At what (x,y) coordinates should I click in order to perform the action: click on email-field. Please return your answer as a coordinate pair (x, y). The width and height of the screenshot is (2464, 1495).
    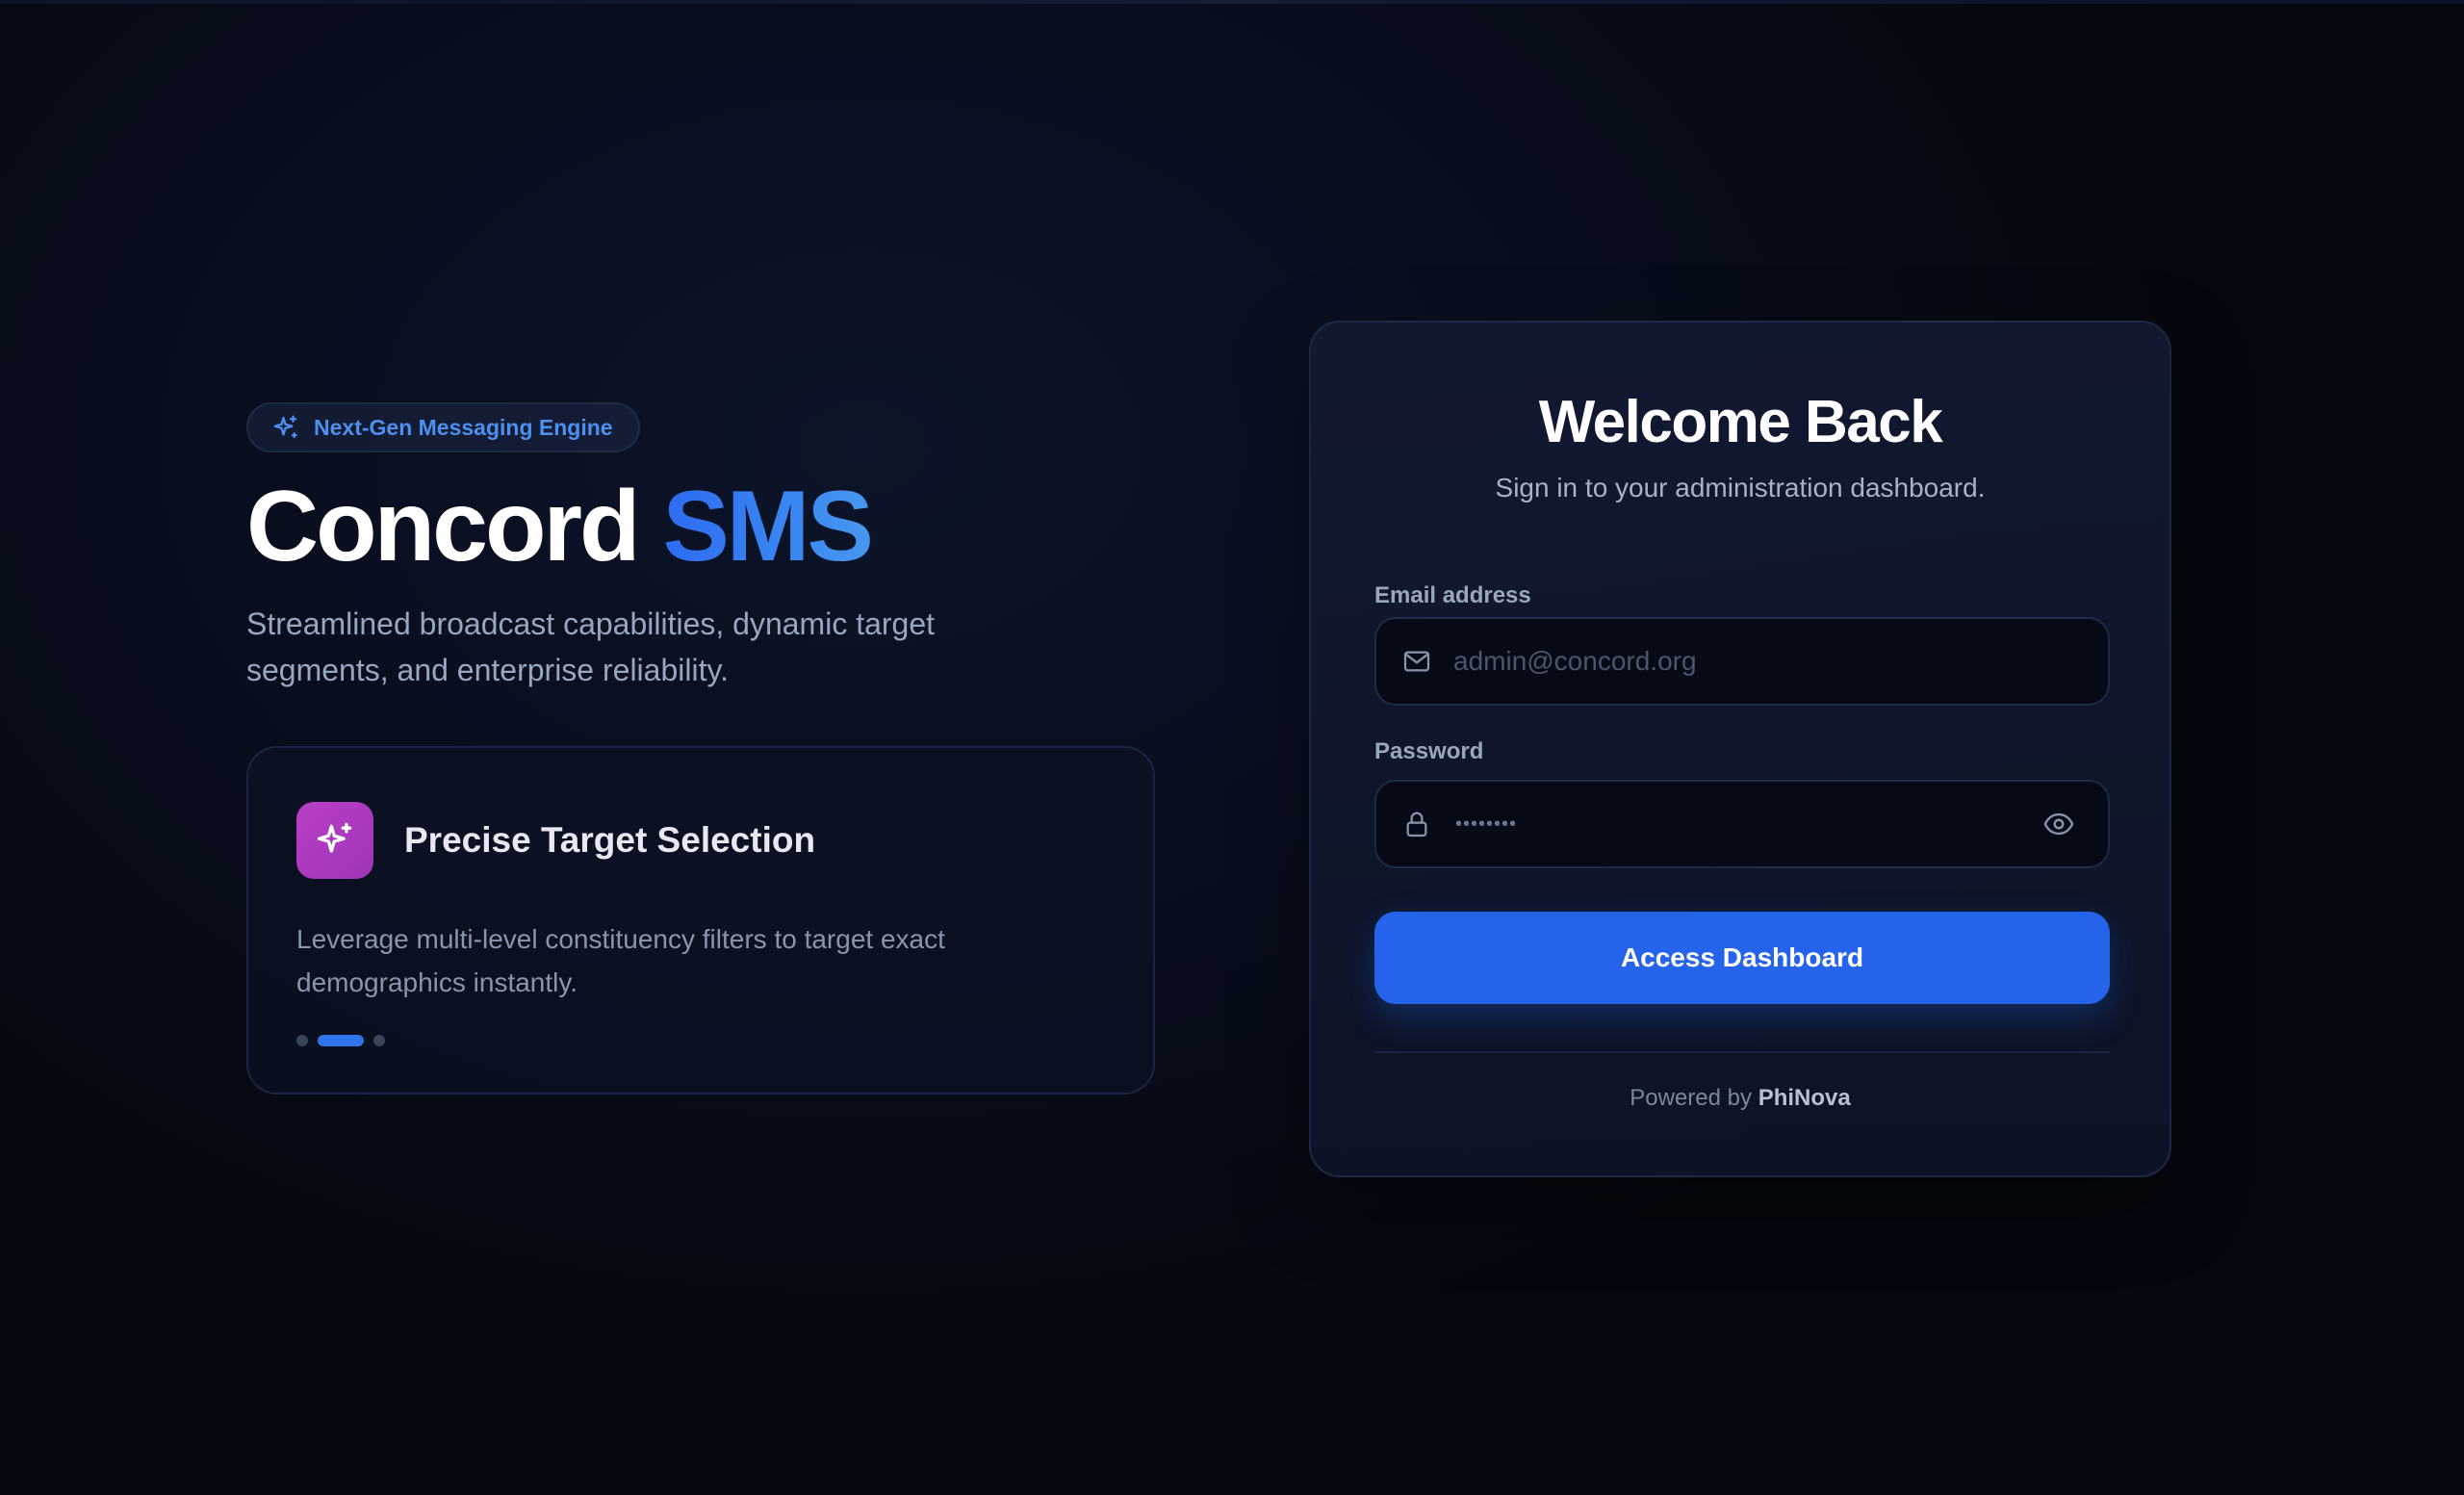
    Looking at the image, I should click on (1742, 661).